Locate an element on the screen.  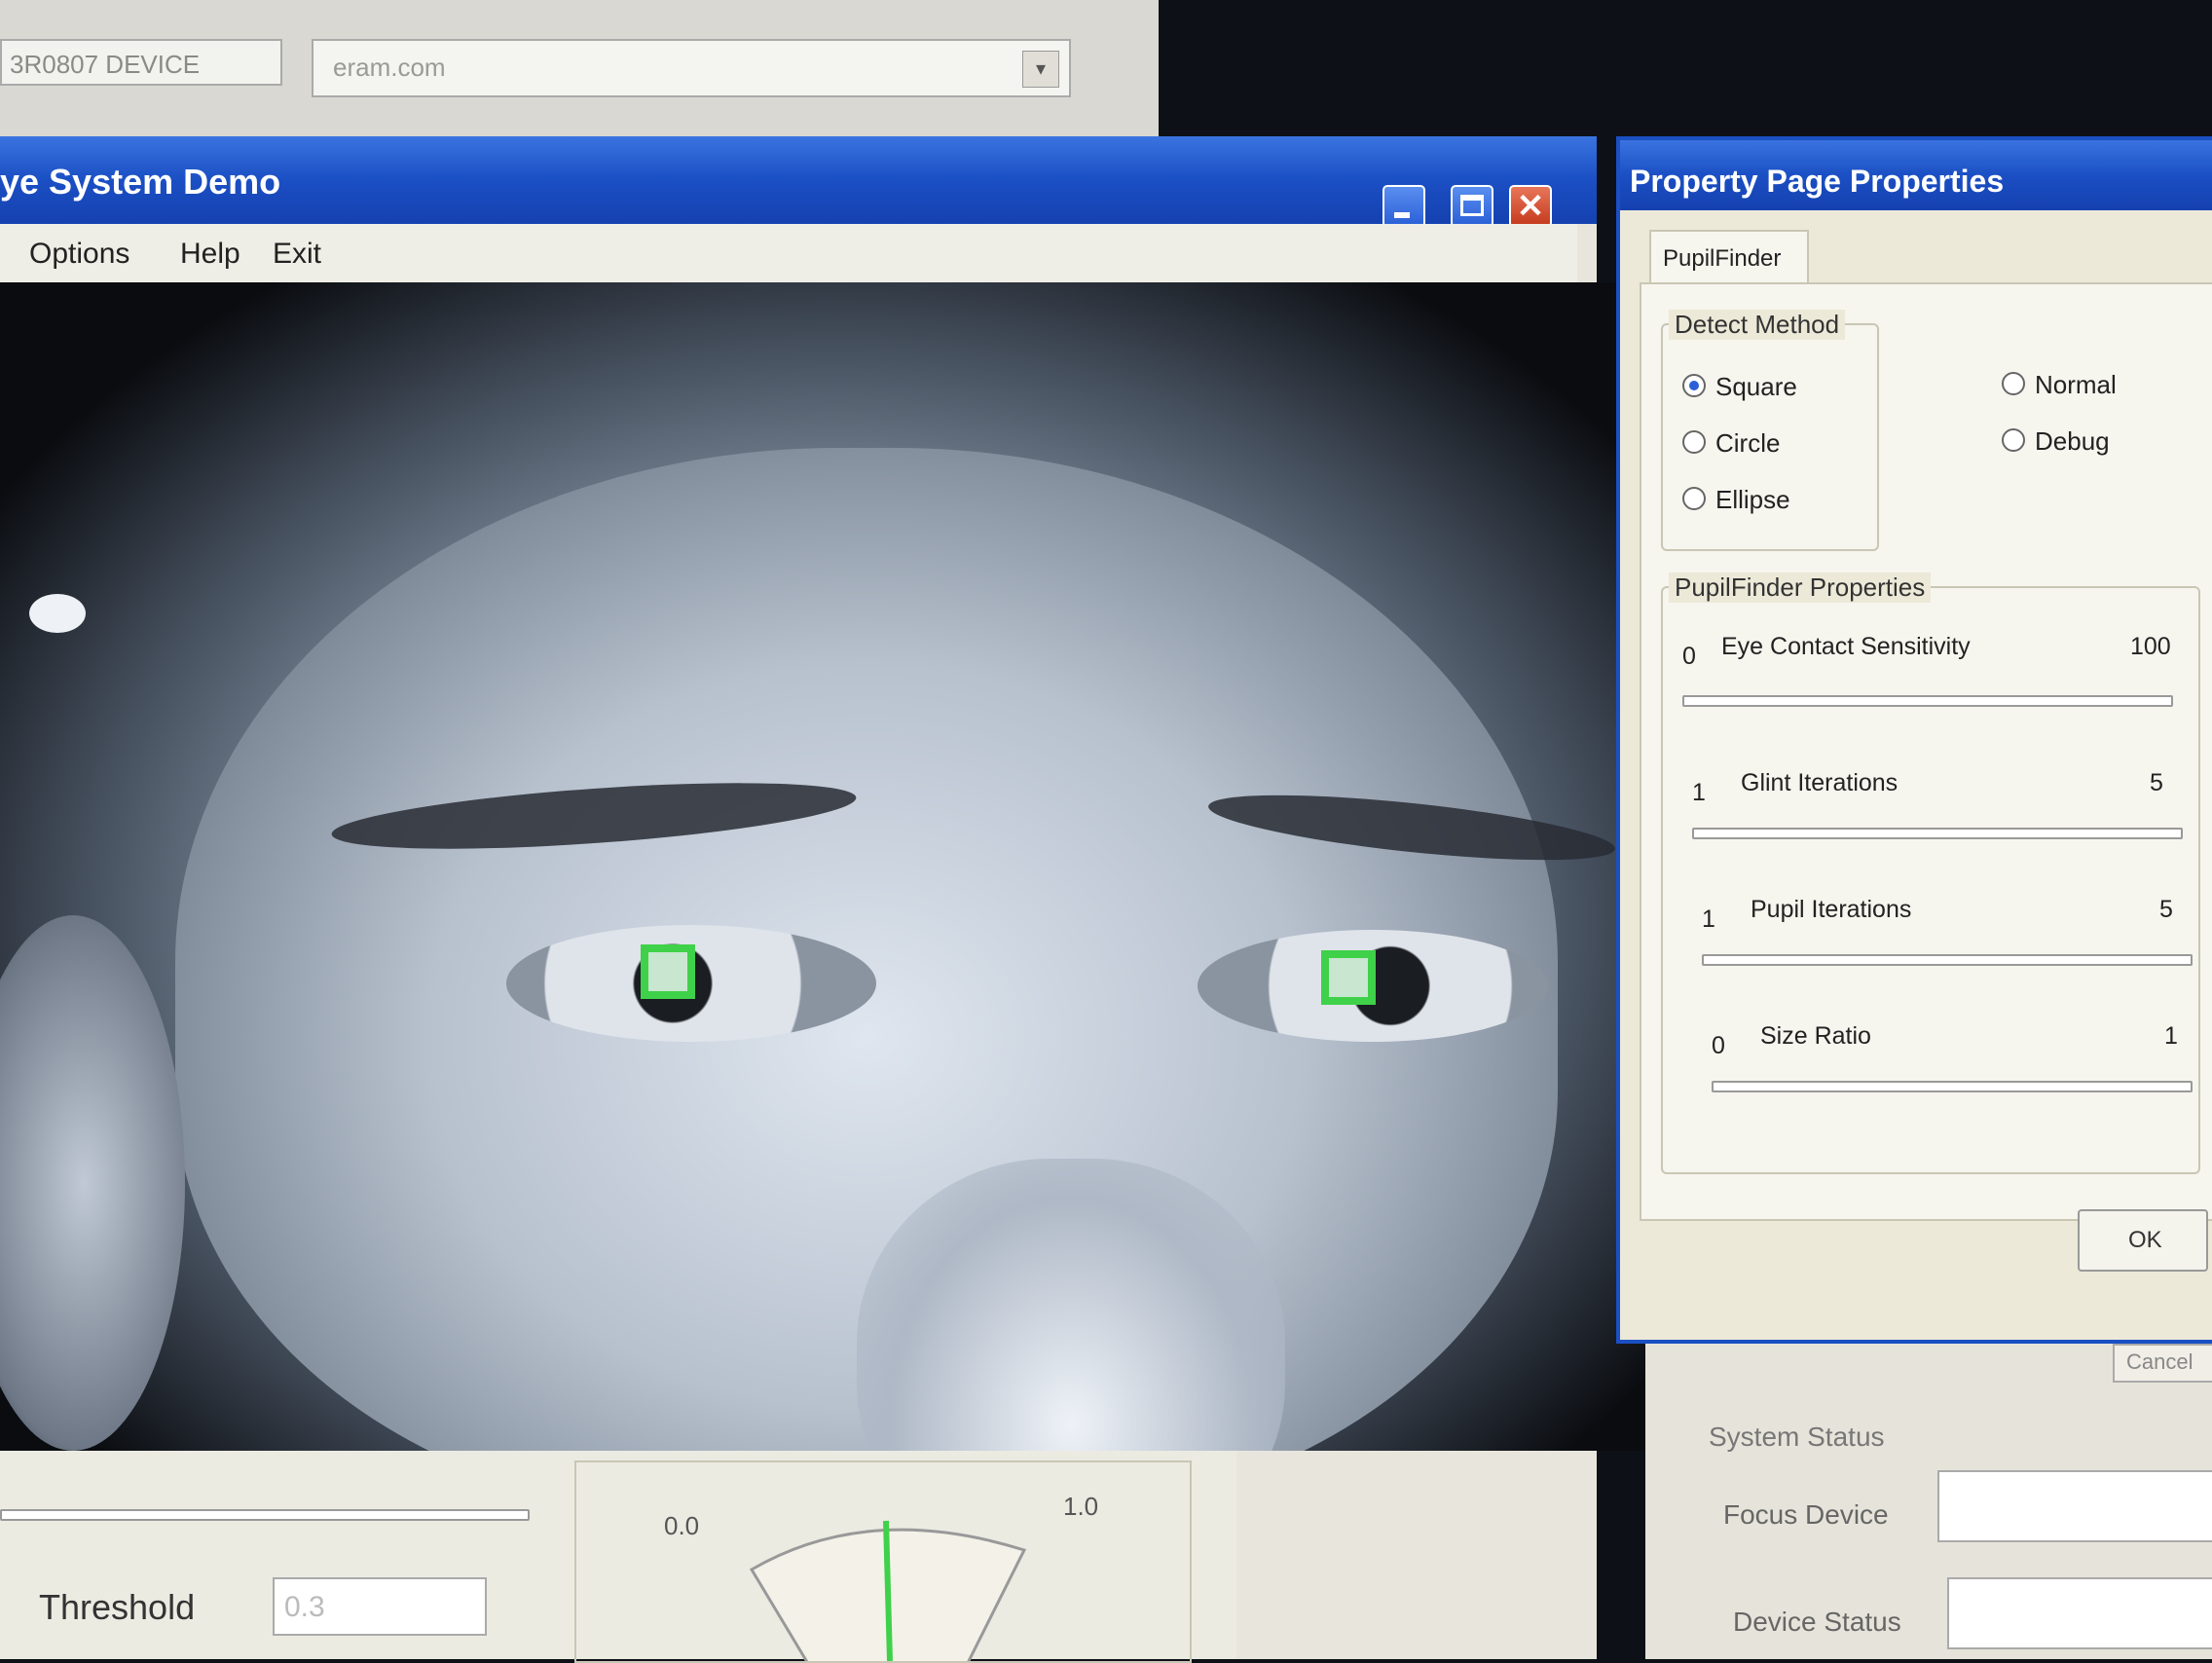
close-button: ✕ is located at coordinates (1530, 206).